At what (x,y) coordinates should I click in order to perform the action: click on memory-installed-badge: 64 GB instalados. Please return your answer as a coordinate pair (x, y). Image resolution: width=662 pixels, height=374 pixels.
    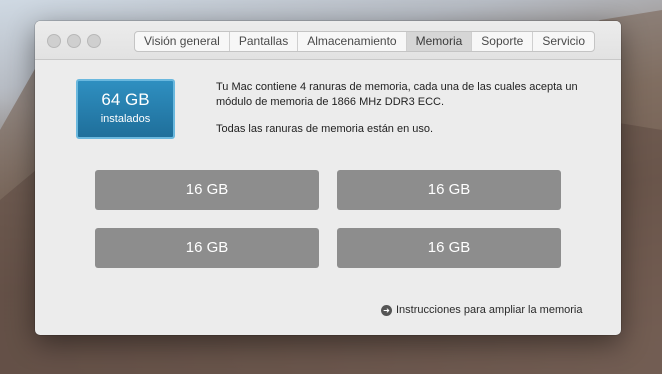
    Looking at the image, I should click on (125, 109).